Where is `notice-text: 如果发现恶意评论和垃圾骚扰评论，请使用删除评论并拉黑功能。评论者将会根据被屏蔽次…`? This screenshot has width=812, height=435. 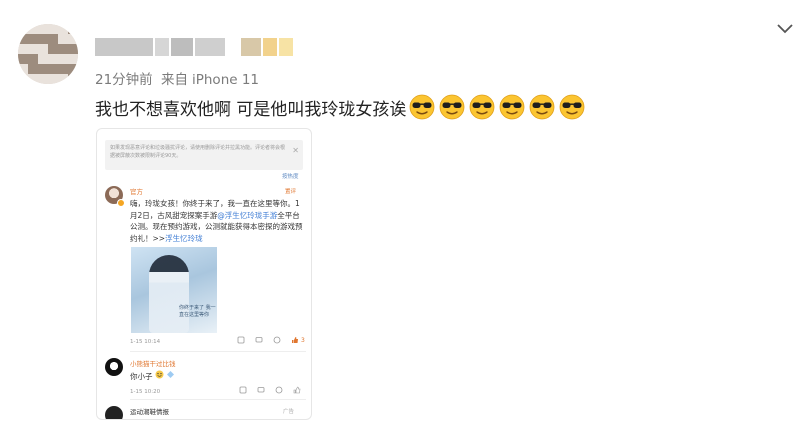
notice-text: 如果发现恶意评论和垃圾骚扰评论，请使用删除评论并拉黑功能。评论者将会根据被屏蔽次… is located at coordinates (198, 152).